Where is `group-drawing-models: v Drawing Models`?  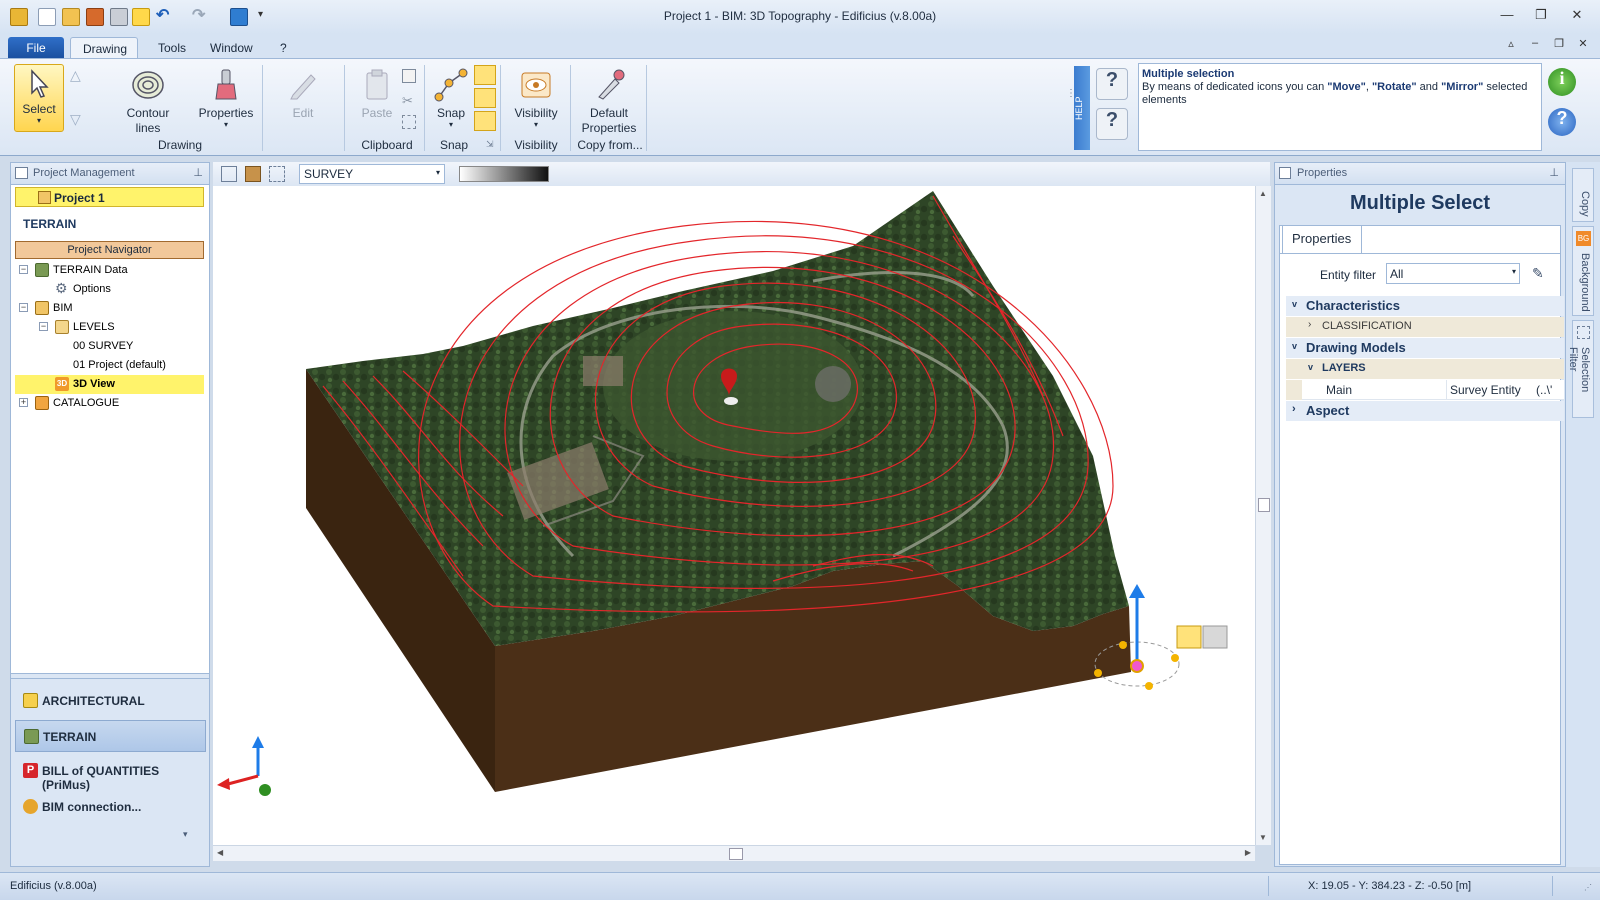
group-drawing-models: v Drawing Models is located at coordinates (1425, 348).